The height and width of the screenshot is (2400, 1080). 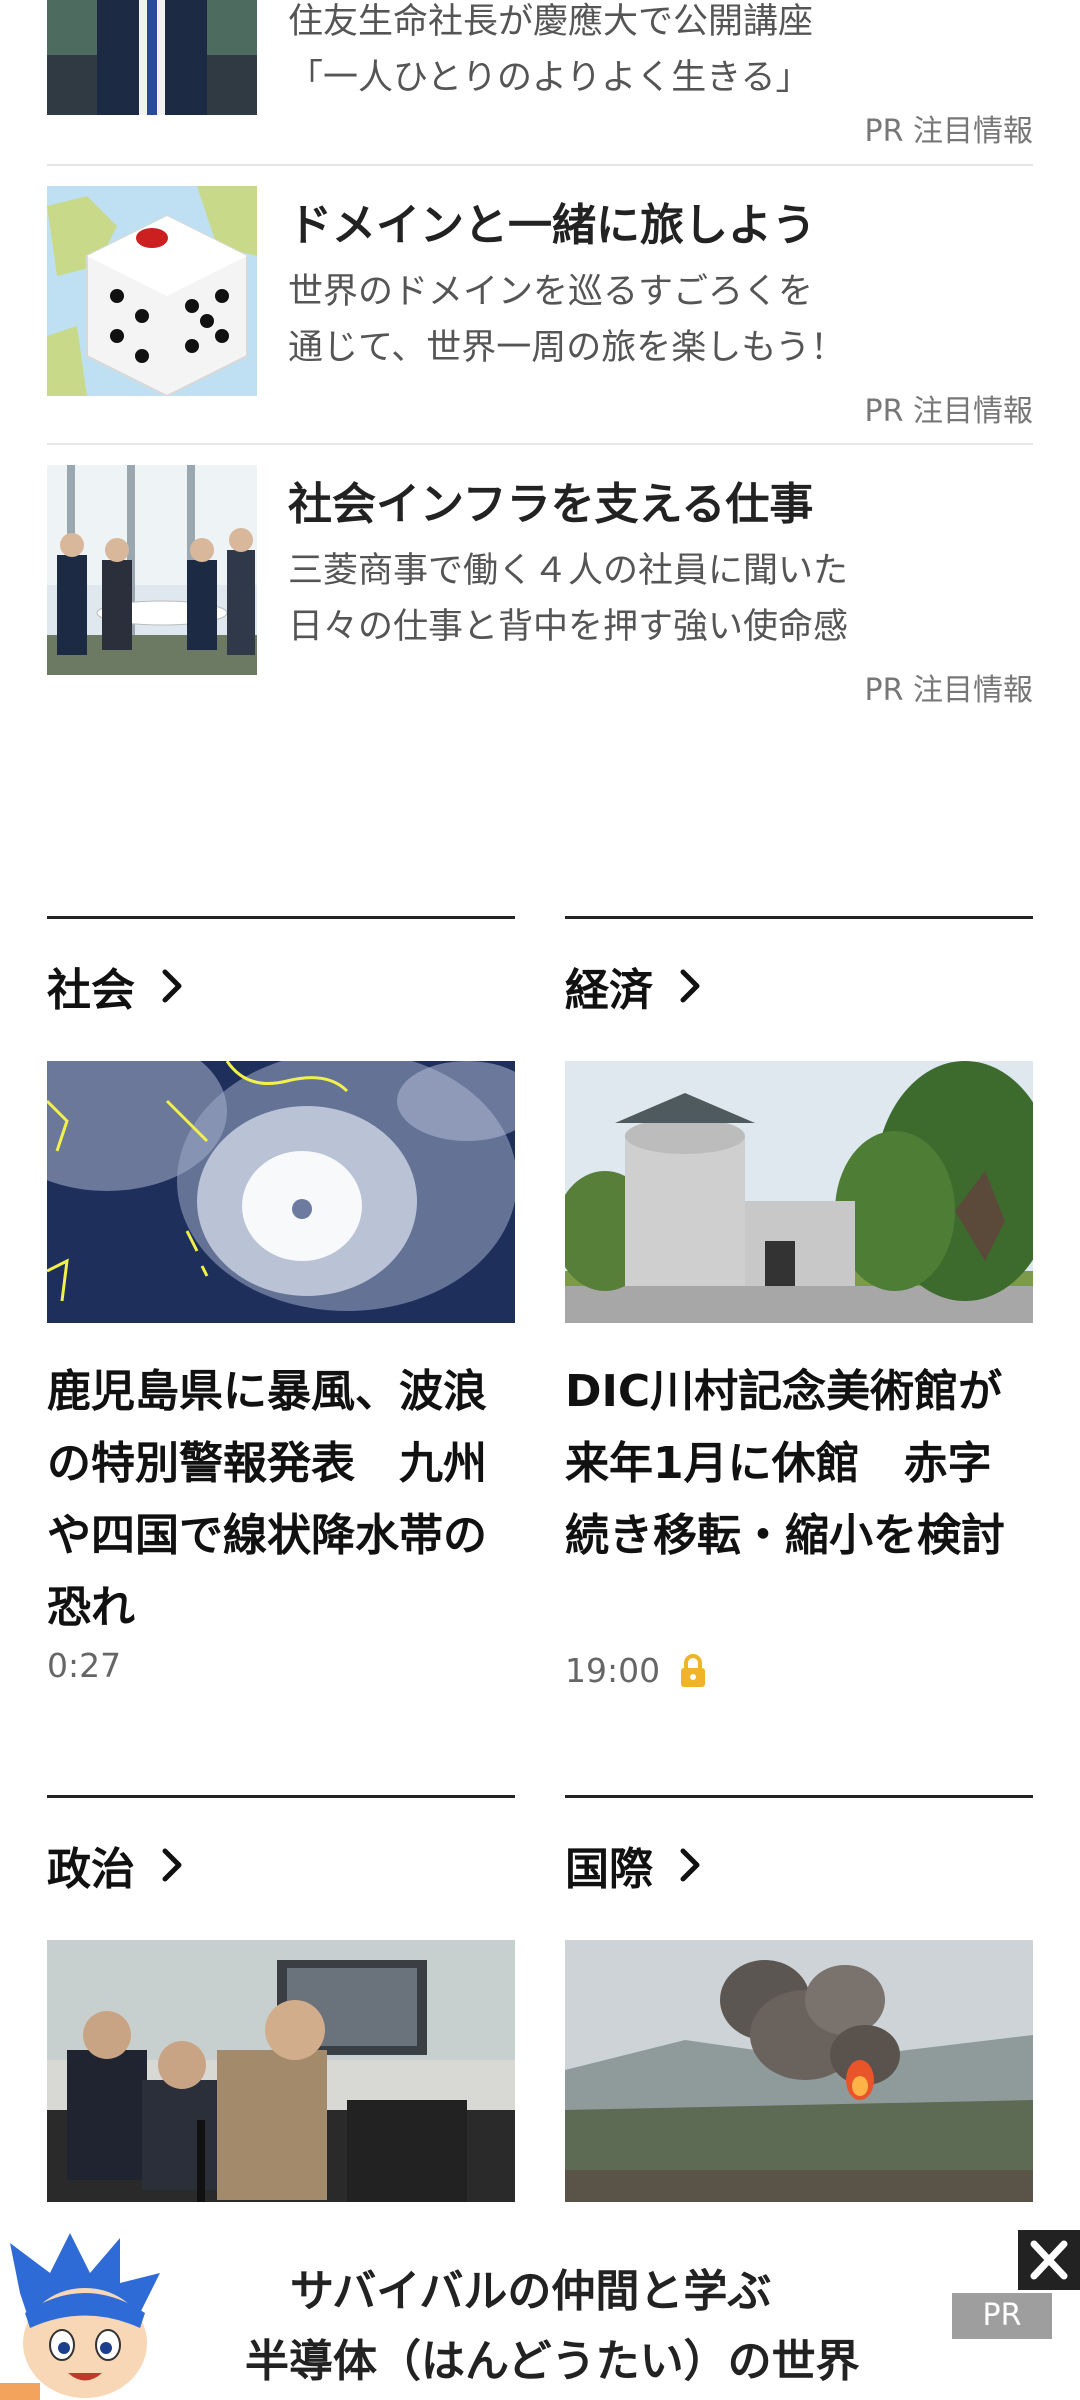 I want to click on article-headline: DIC川村記念美術館が来年1月に休館 赤字続き移転・縮小を検討, so click(x=799, y=1464).